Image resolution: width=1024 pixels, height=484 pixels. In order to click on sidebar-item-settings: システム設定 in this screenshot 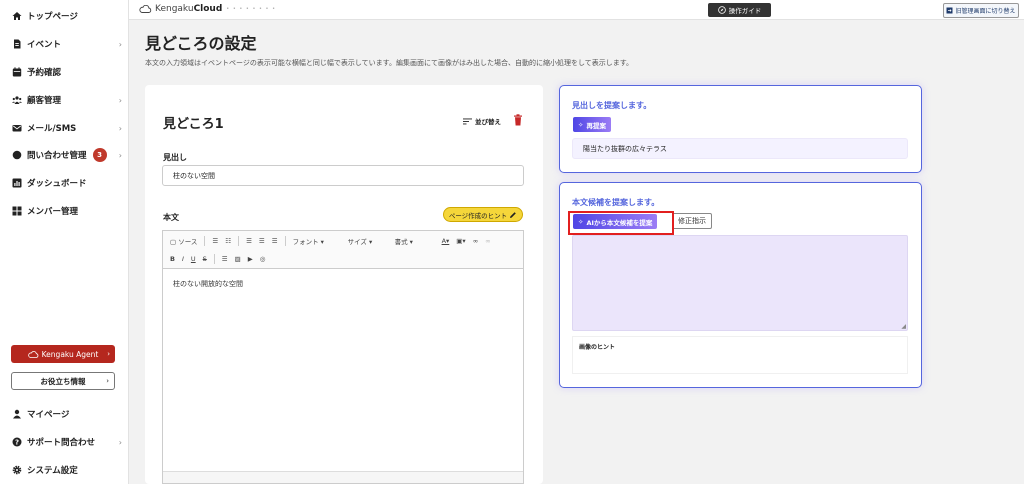, I will do `click(67, 470)`.